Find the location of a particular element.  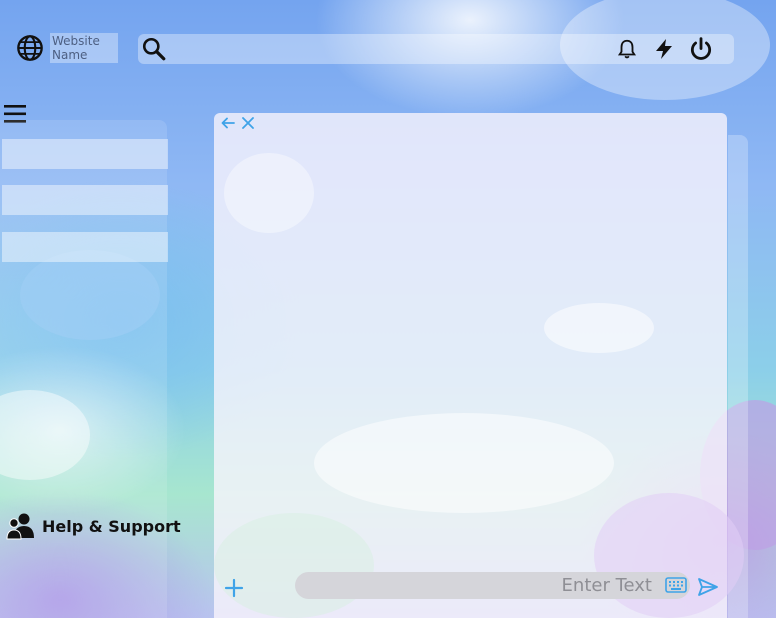

site-brand: Website Name is located at coordinates (67, 48).